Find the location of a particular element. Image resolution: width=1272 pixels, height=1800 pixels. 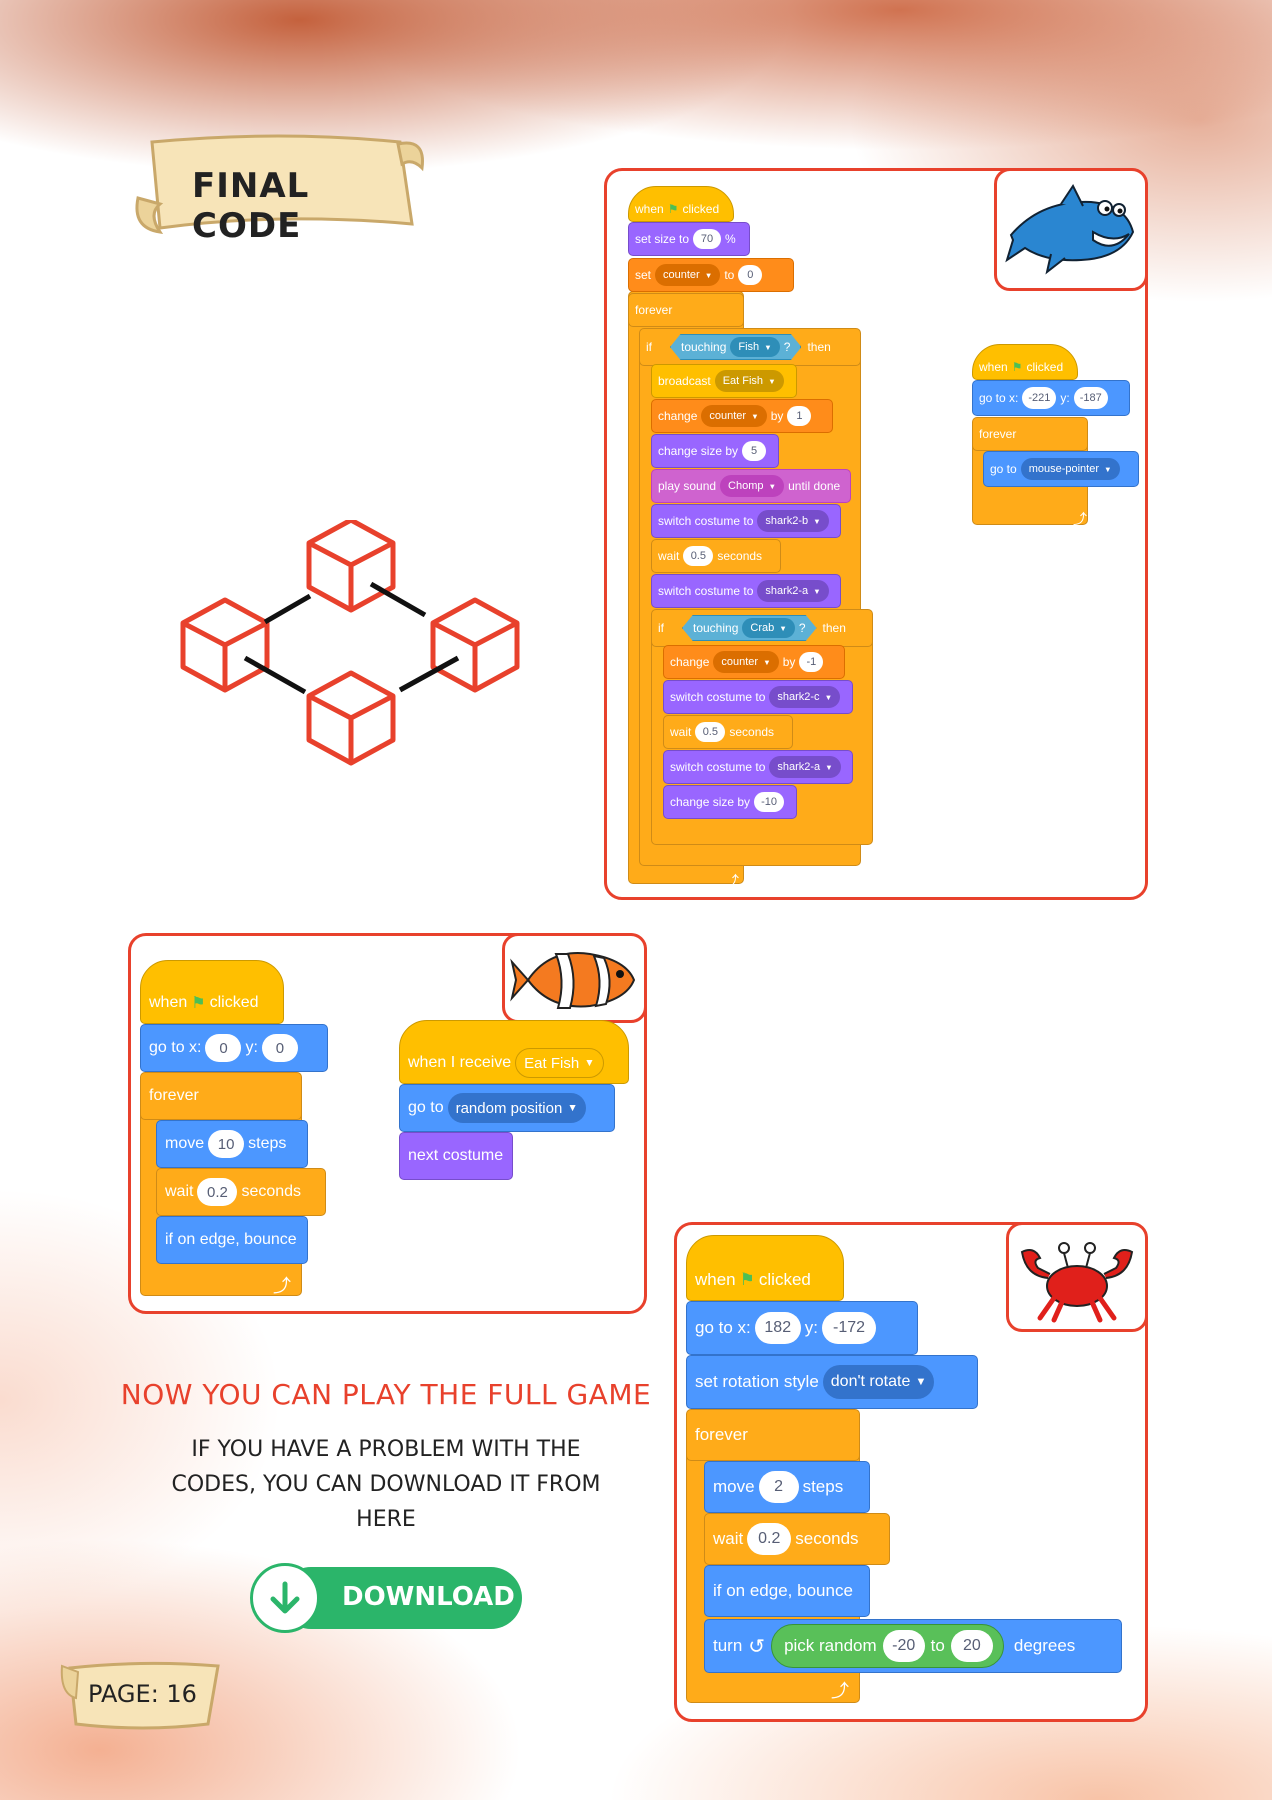

switch-costume-a-block: switch costume to shark2-a ▼ is located at coordinates (746, 591).